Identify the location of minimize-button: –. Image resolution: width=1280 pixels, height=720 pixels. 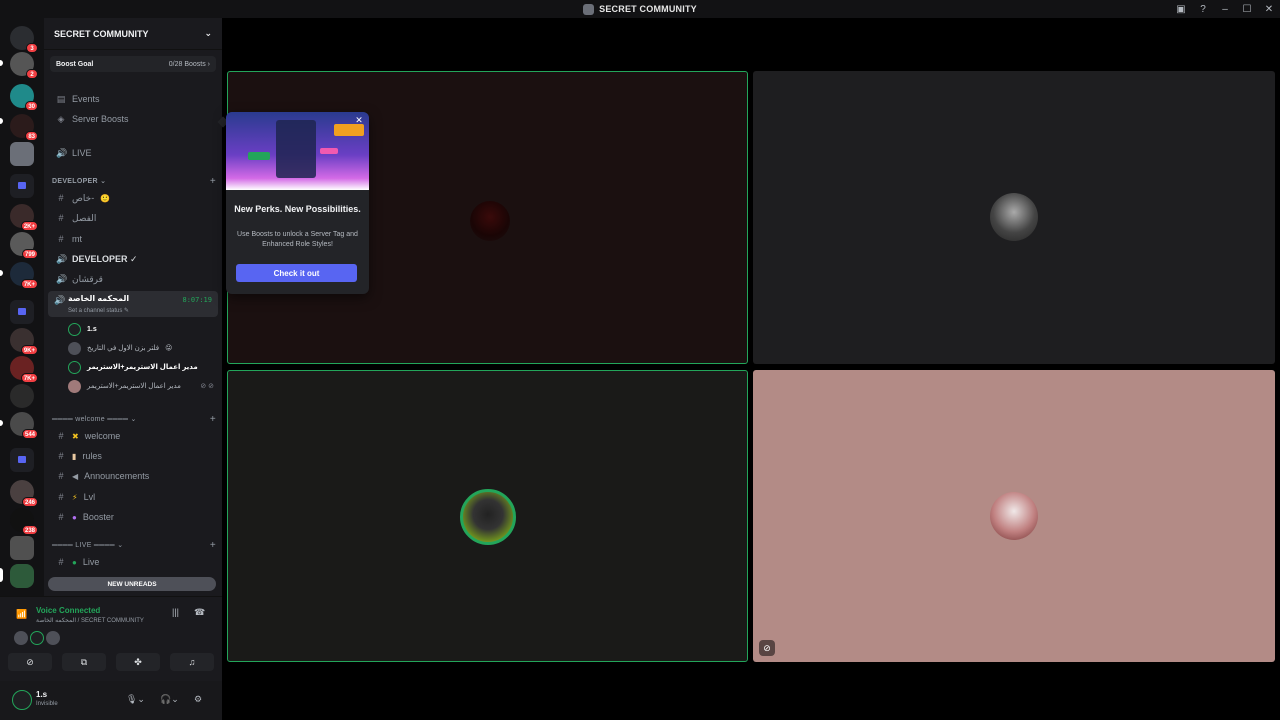
(1225, 9).